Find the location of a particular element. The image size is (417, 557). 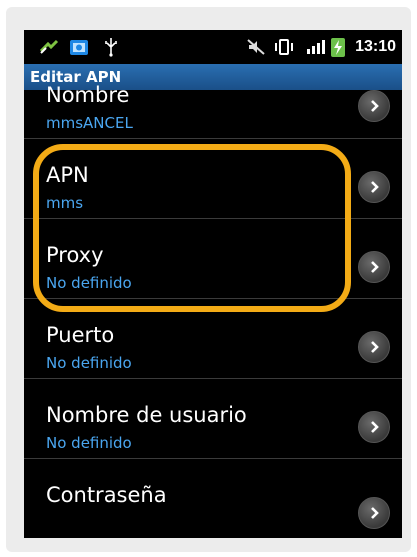

status-time: 13:10 is located at coordinates (375, 46).